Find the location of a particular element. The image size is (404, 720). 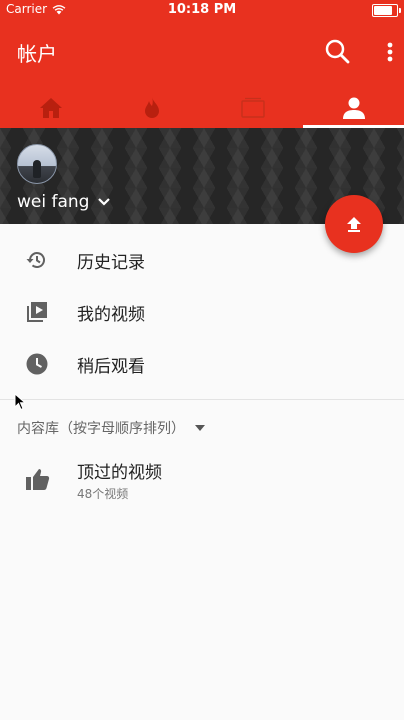

trending-icon is located at coordinates (151, 107).